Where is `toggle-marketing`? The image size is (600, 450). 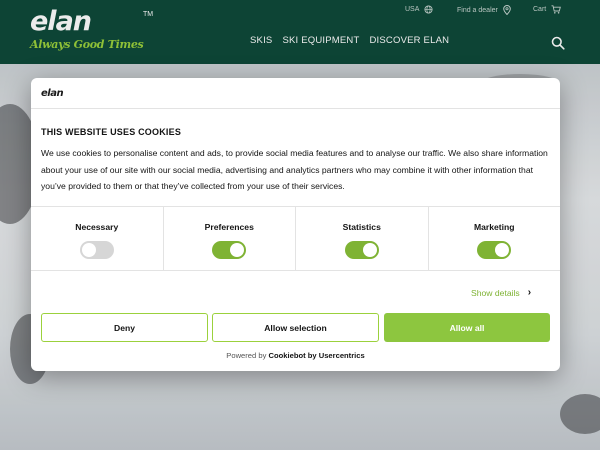 toggle-marketing is located at coordinates (494, 250).